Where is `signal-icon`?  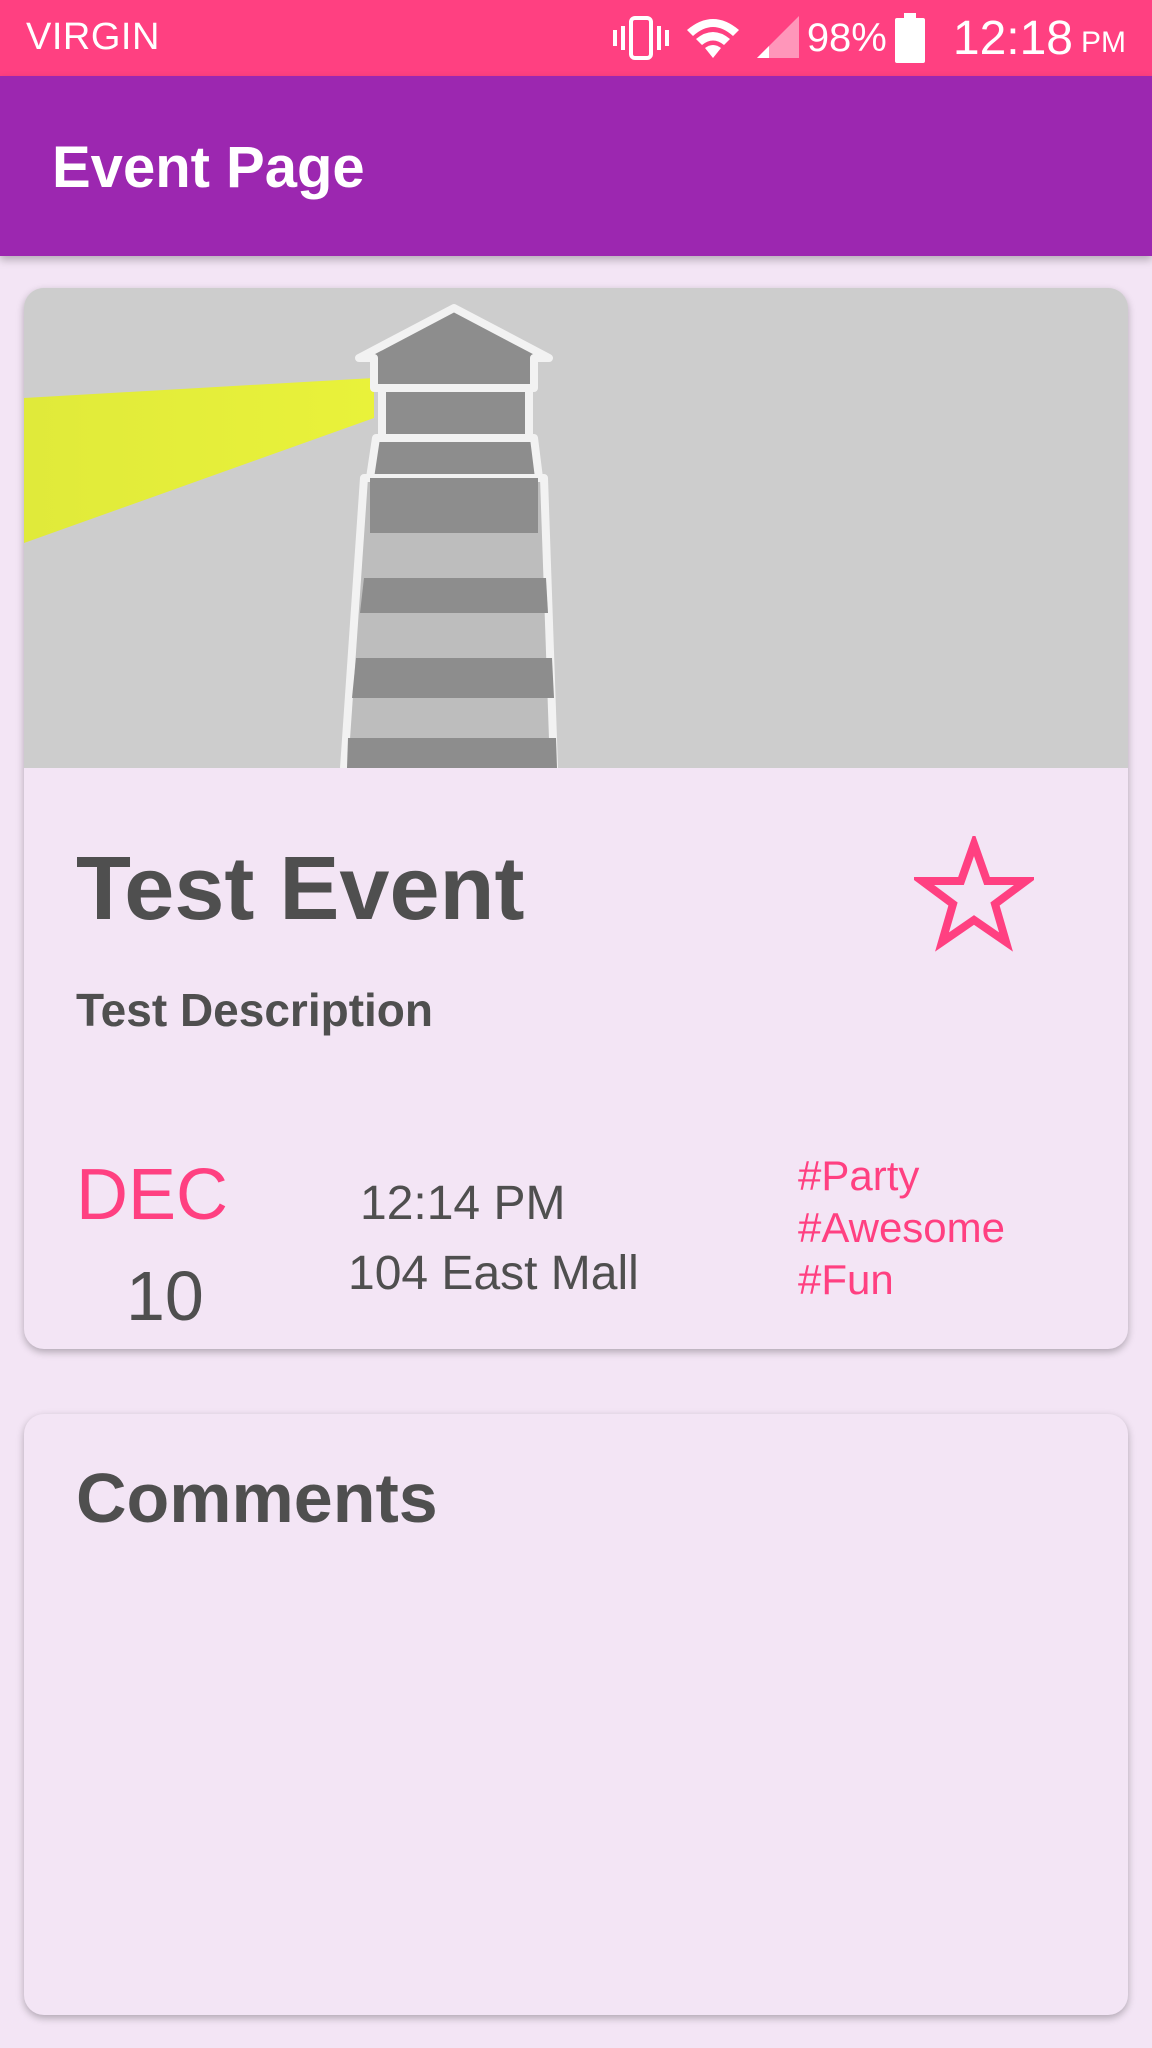 signal-icon is located at coordinates (778, 38).